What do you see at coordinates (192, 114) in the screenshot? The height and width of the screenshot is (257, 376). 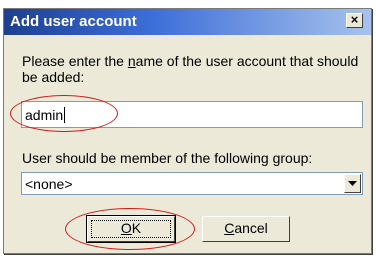 I see `account-name-input: admin` at bounding box center [192, 114].